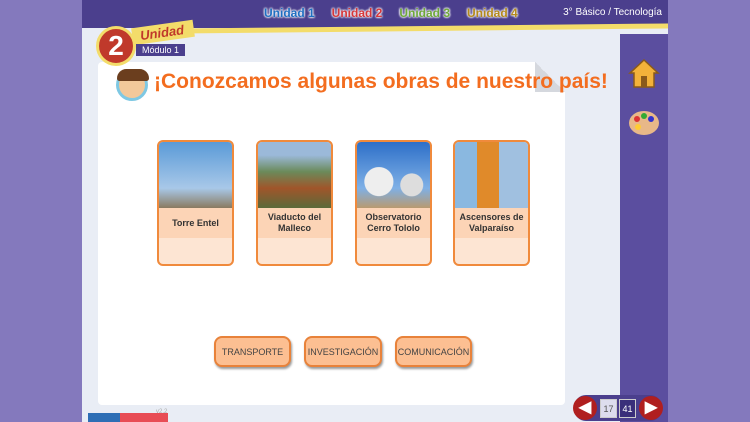 The image size is (750, 422). Describe the element at coordinates (161, 50) in the screenshot. I see `module-label: Módulo 1` at that location.